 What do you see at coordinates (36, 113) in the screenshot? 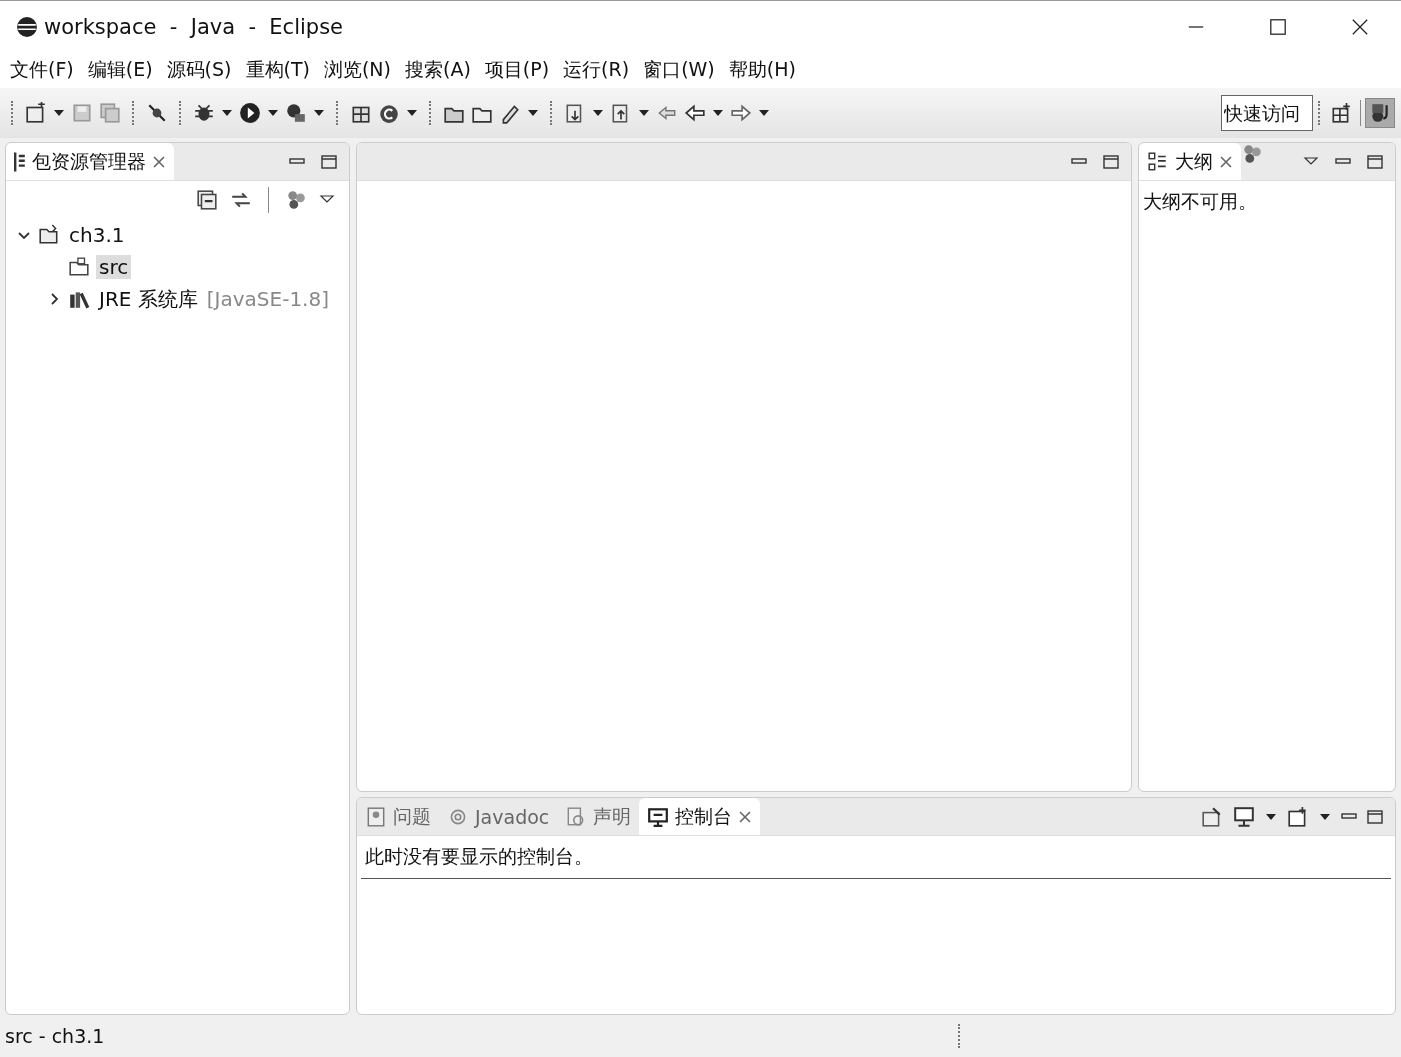
I see `new-file-icon` at bounding box center [36, 113].